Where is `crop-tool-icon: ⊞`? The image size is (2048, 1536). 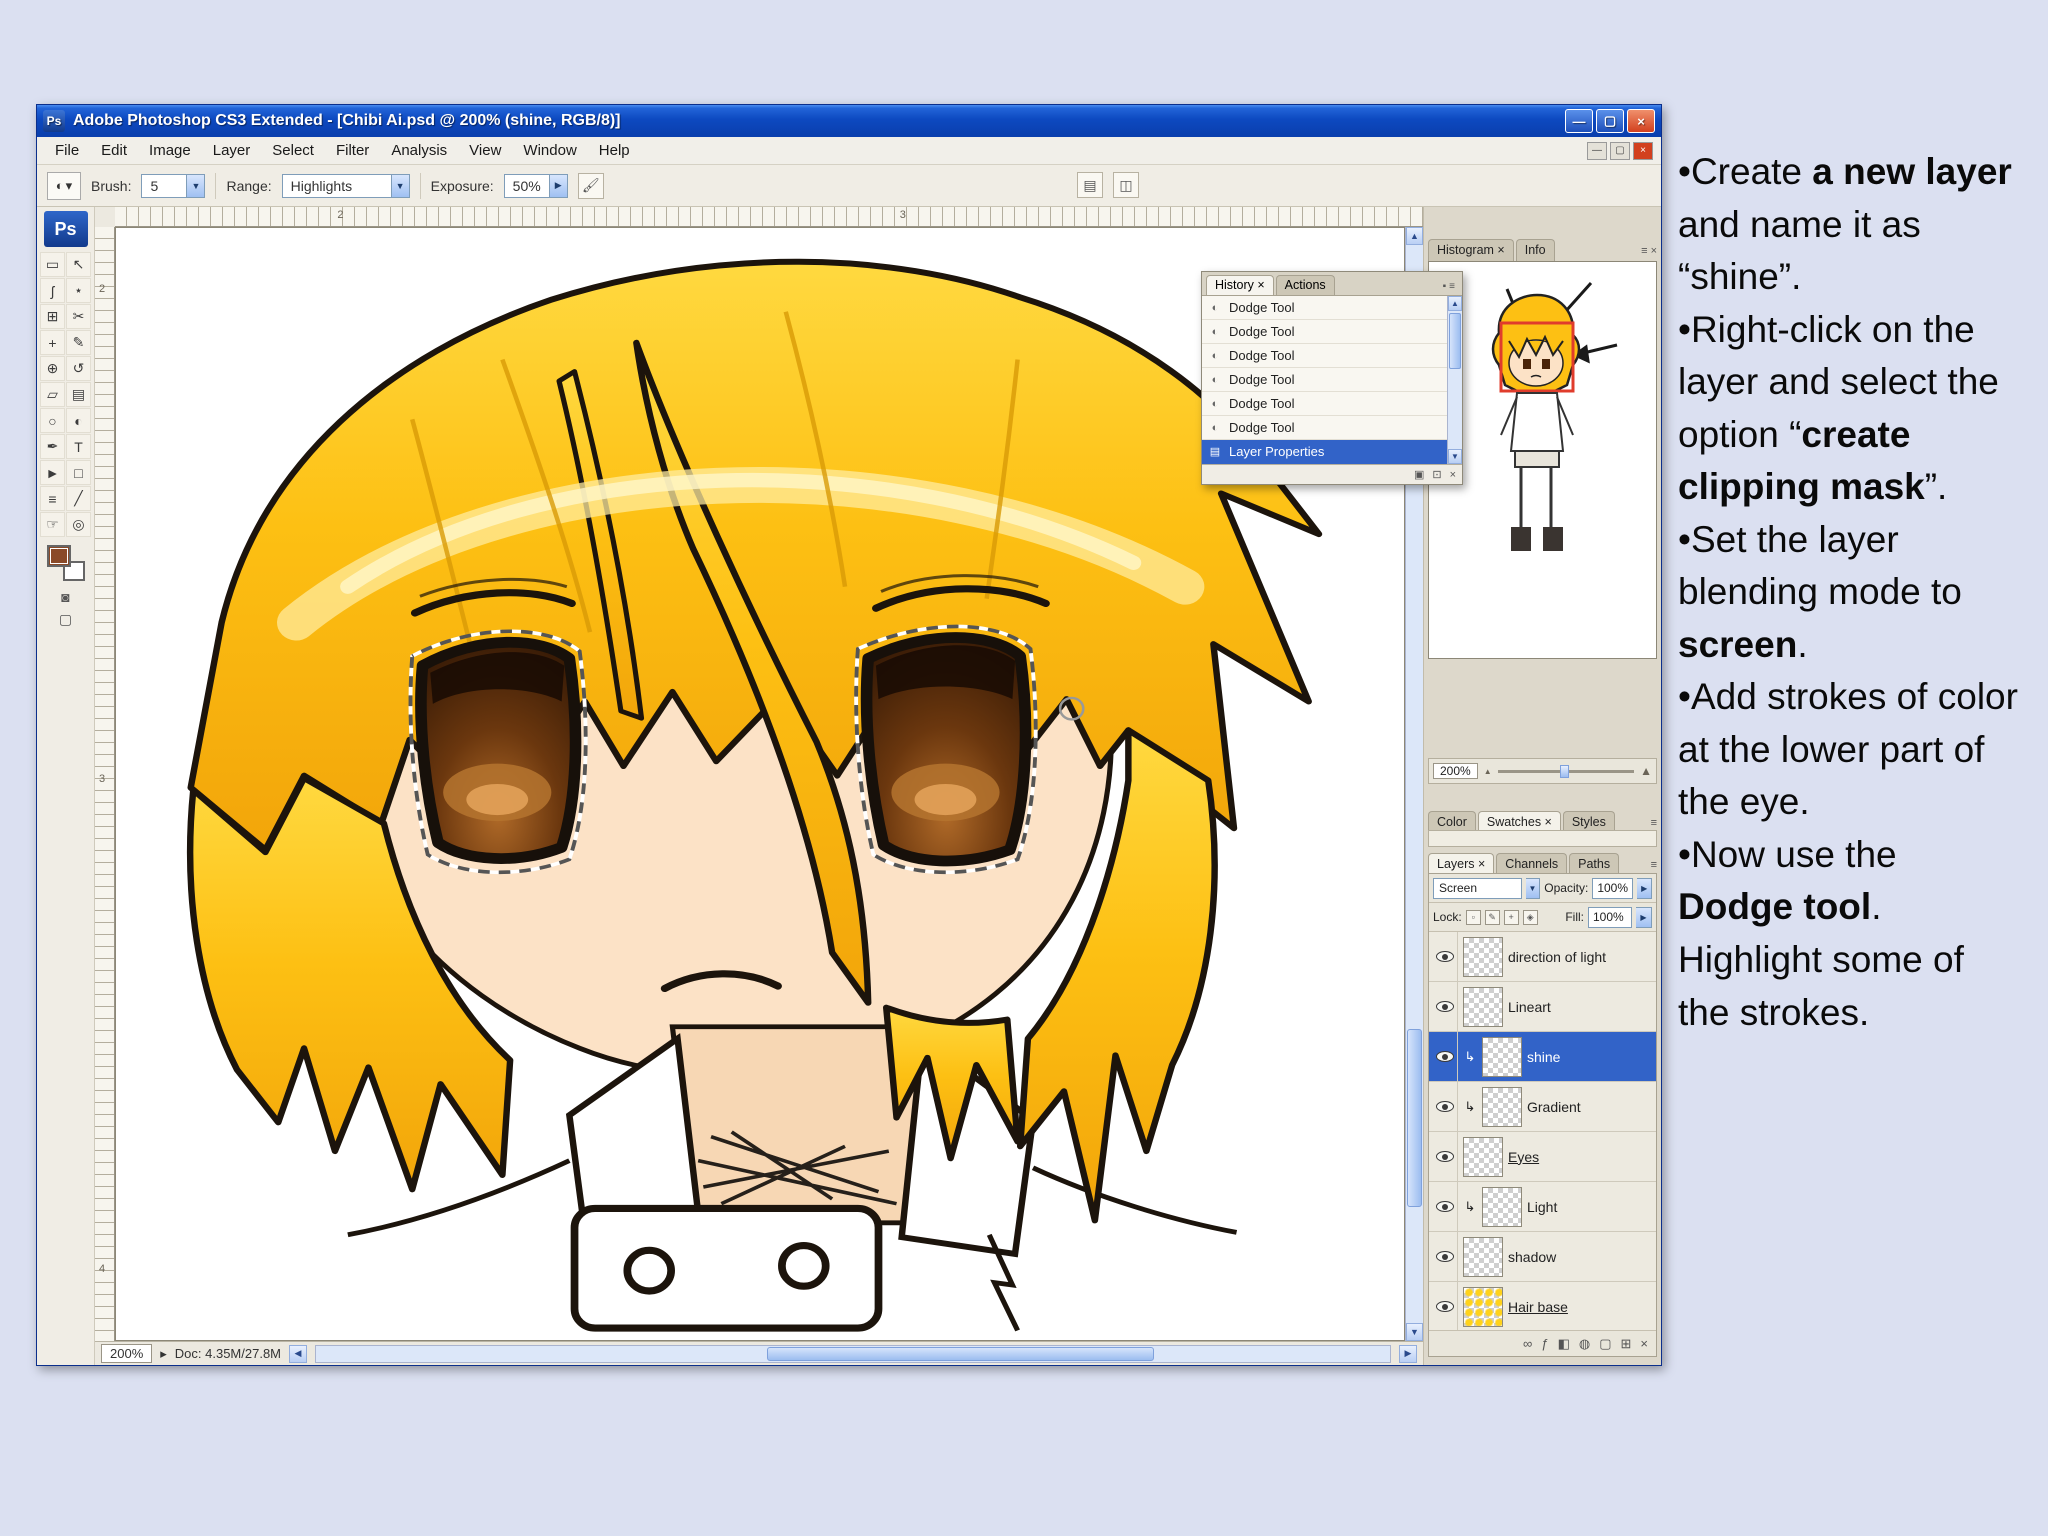
crop-tool-icon: ⊞ is located at coordinates (52, 316).